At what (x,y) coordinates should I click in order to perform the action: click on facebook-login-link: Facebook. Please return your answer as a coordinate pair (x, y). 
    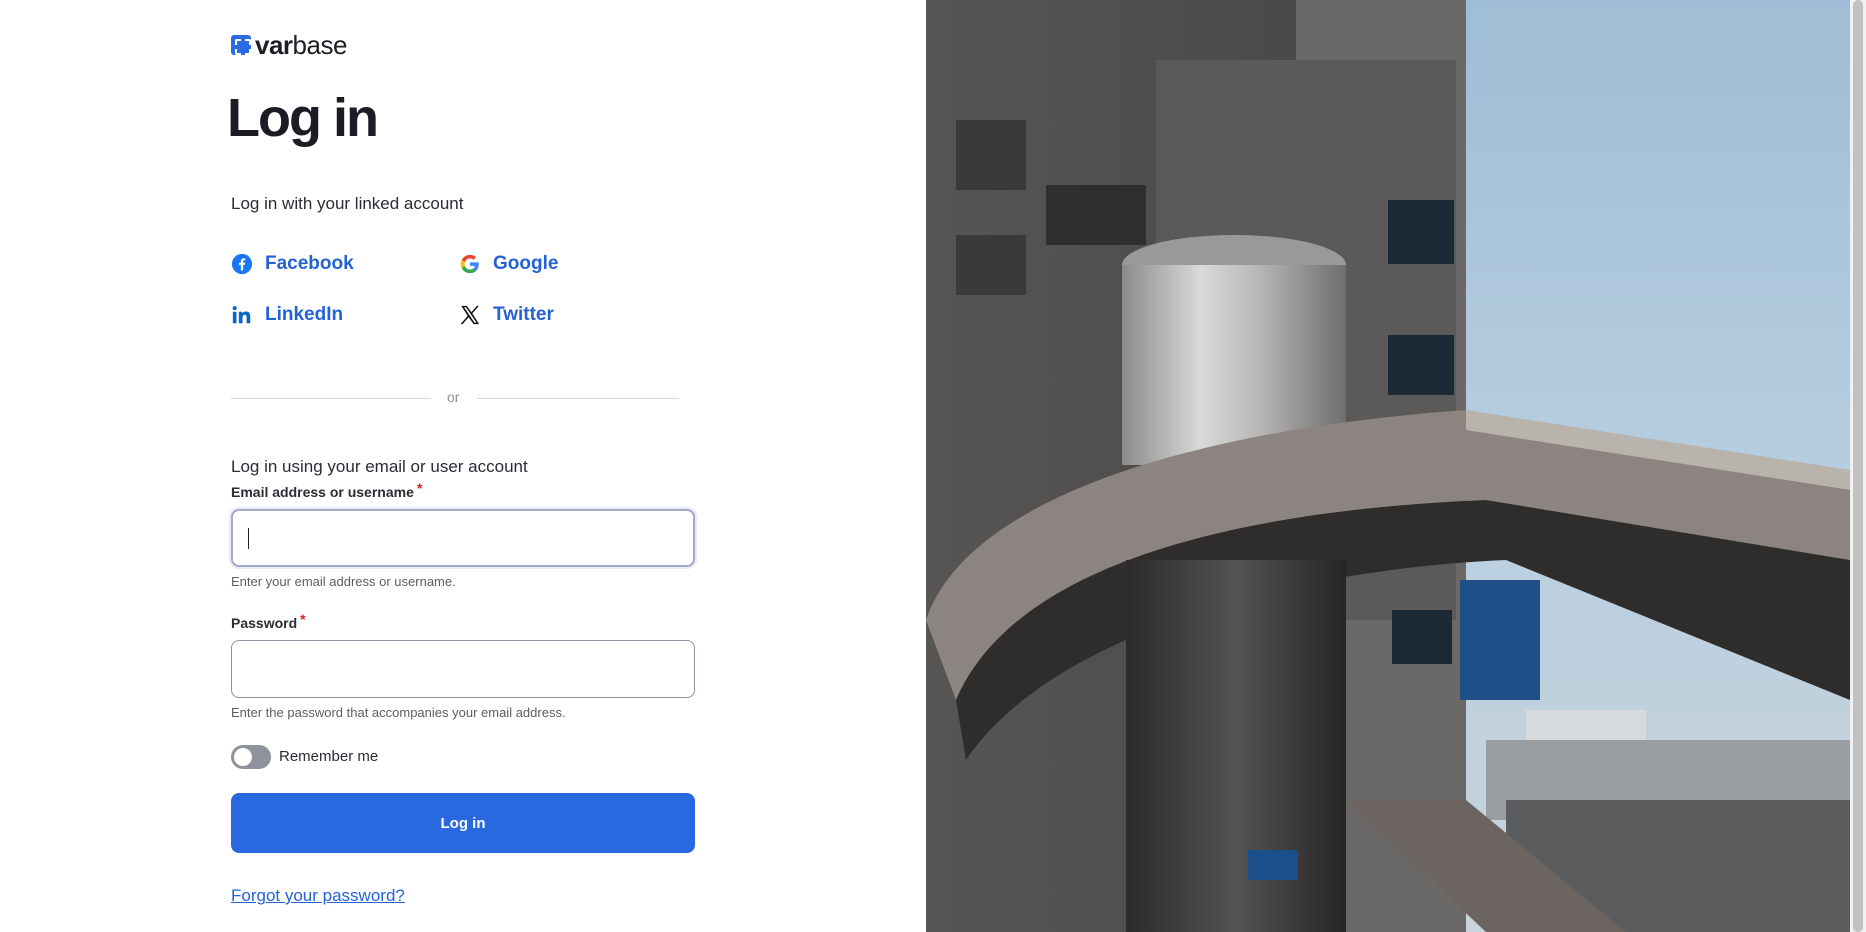
    Looking at the image, I should click on (292, 264).